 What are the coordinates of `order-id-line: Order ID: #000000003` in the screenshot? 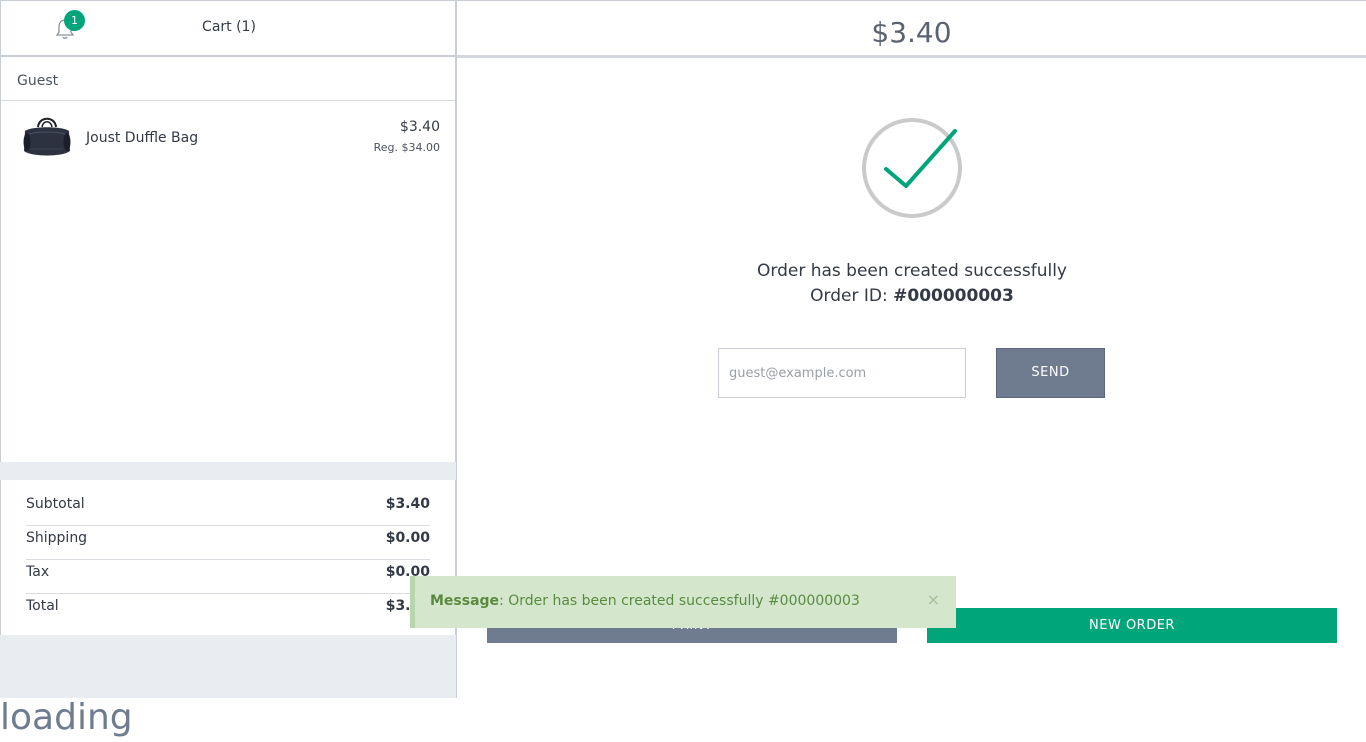 It's located at (911, 296).